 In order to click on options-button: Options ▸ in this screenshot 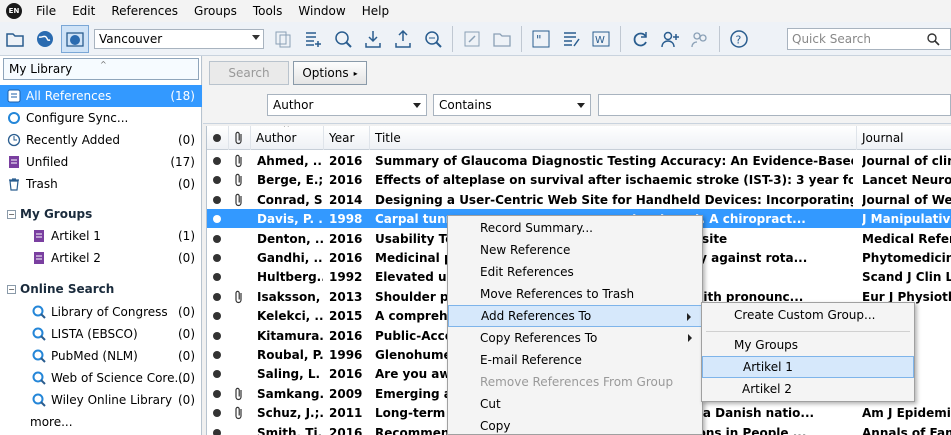, I will do `click(330, 73)`.